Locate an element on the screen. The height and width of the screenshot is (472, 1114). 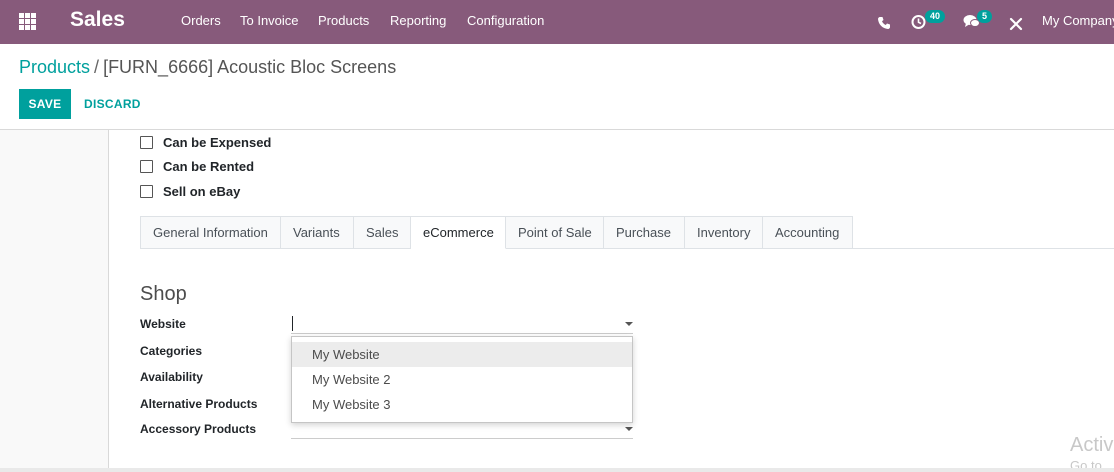
menu-products: Products is located at coordinates (343, 20).